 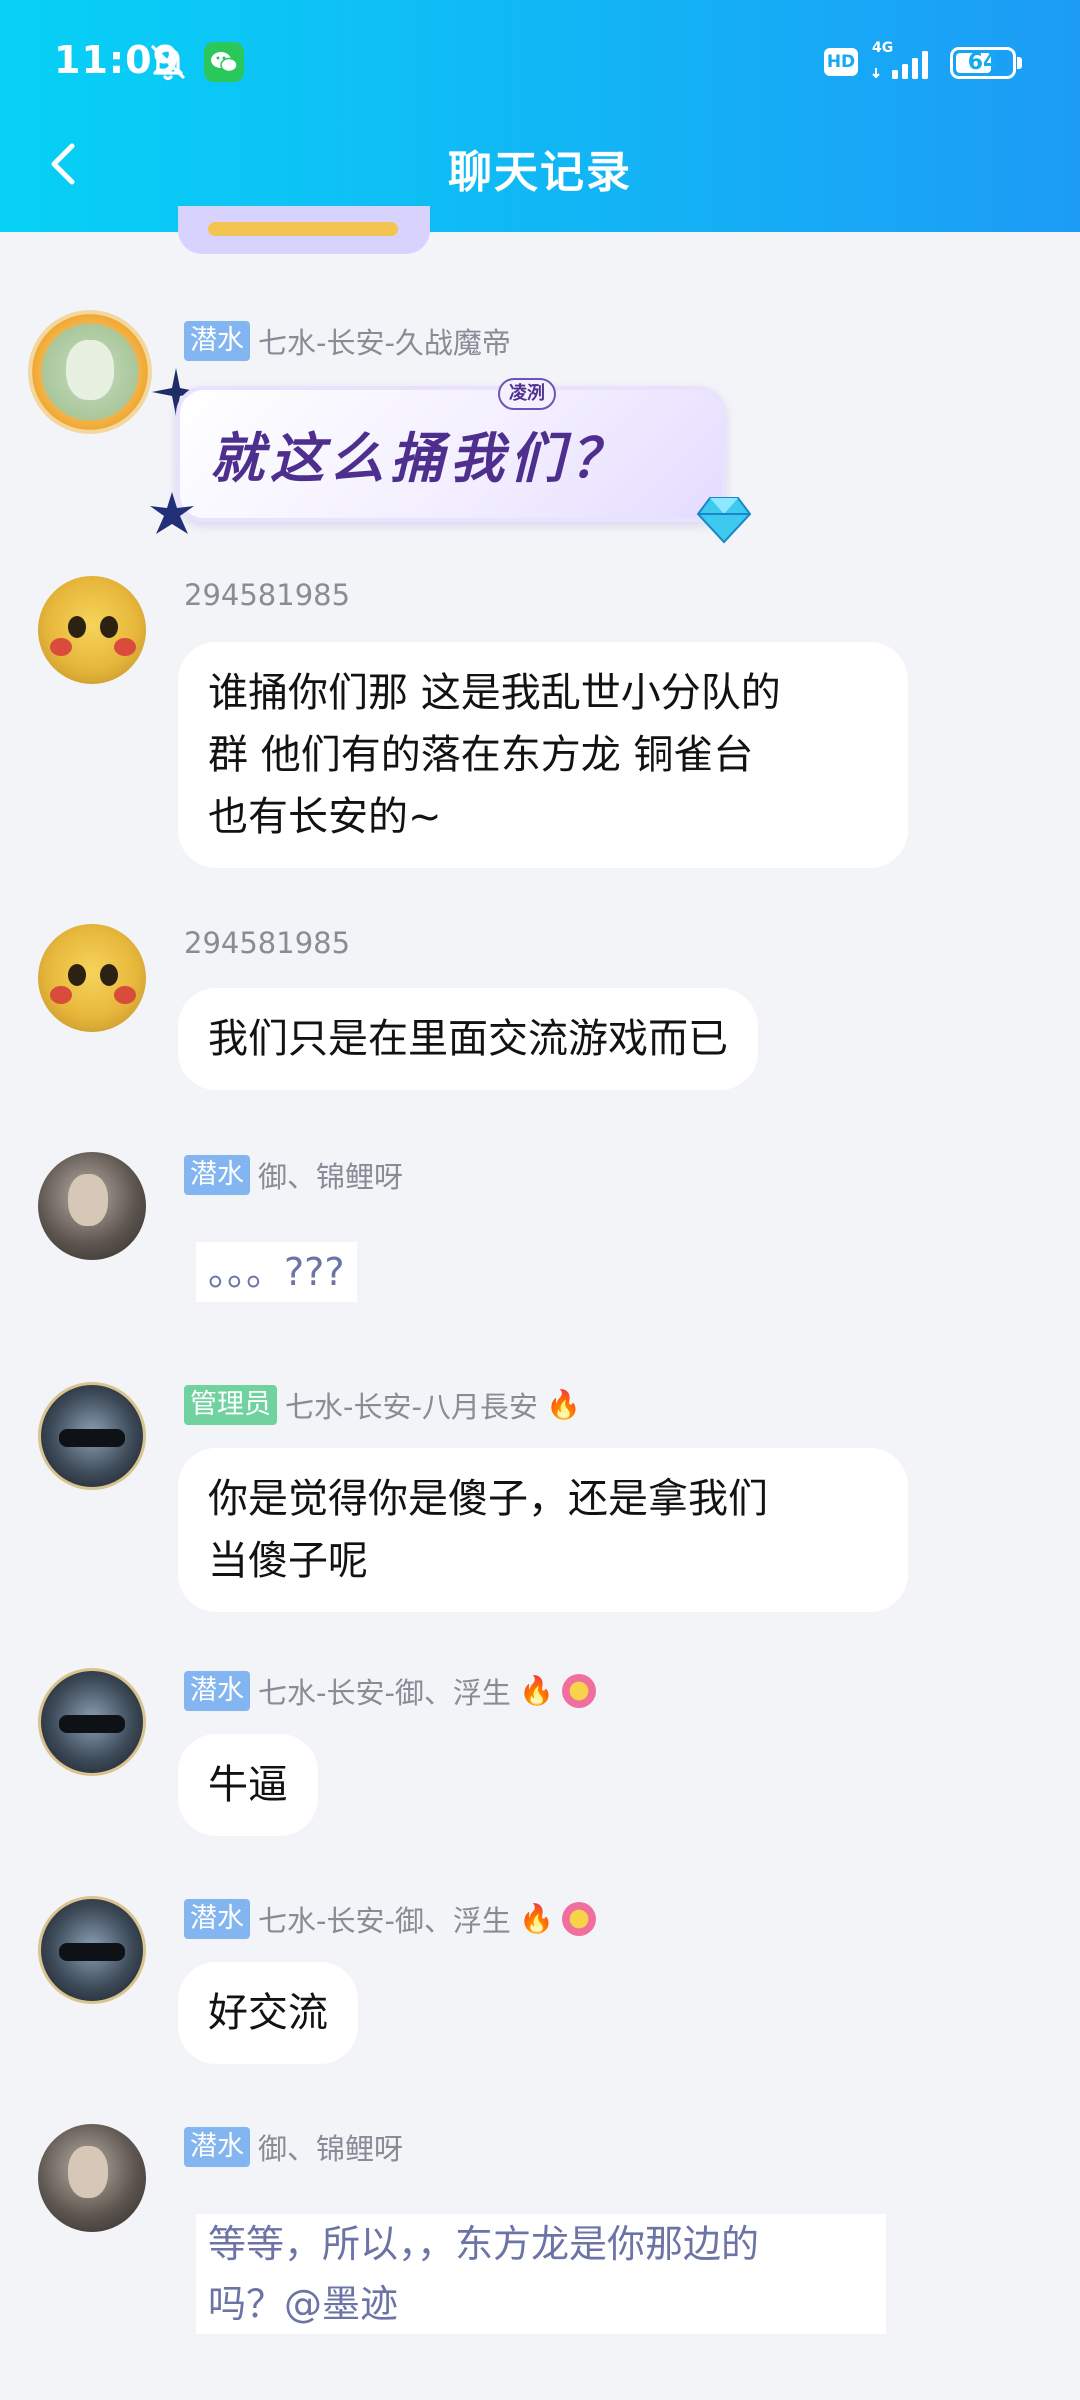 I want to click on message-text: 。。。???, so click(x=276, y=1272).